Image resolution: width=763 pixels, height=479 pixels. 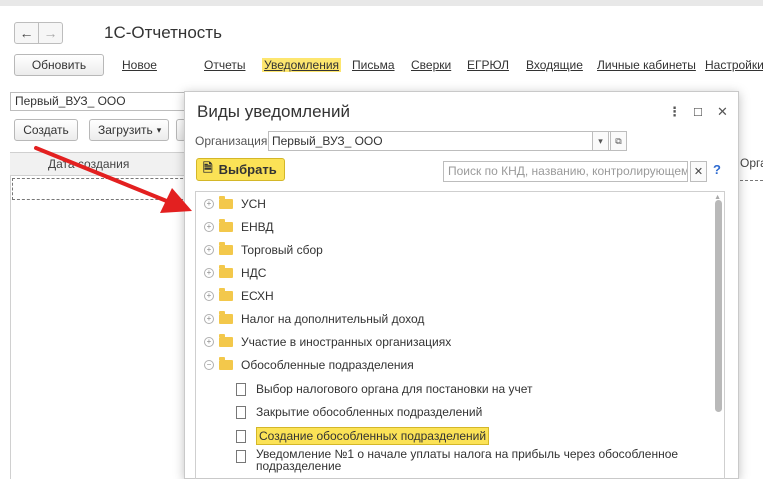 What do you see at coordinates (105, 176) in the screenshot?
I see `arrow-line` at bounding box center [105, 176].